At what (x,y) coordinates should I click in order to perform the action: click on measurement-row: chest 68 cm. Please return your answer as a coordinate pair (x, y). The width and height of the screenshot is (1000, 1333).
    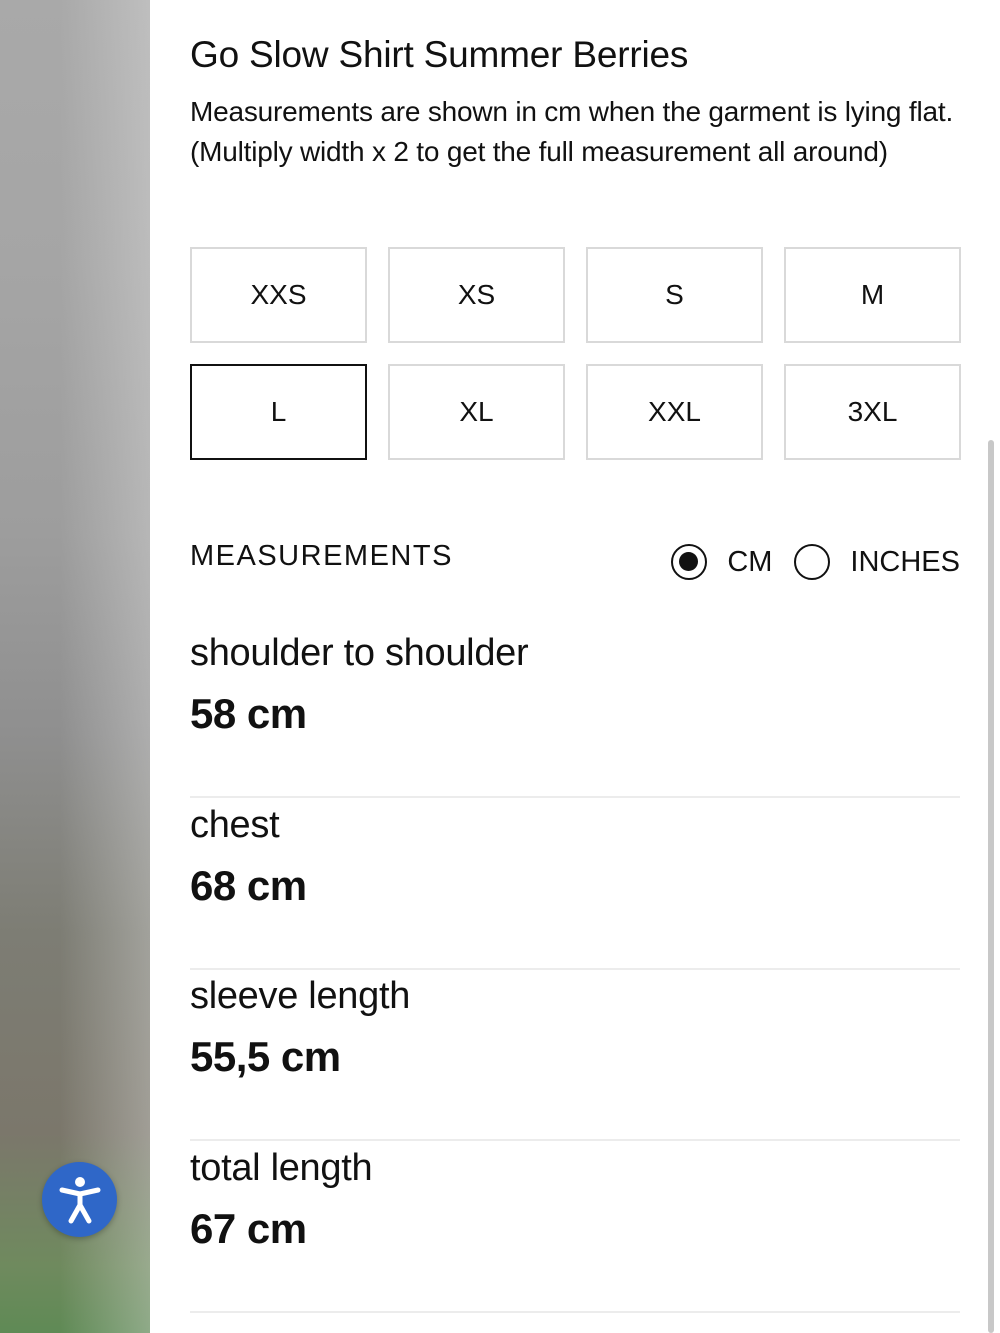
    Looking at the image, I should click on (575, 885).